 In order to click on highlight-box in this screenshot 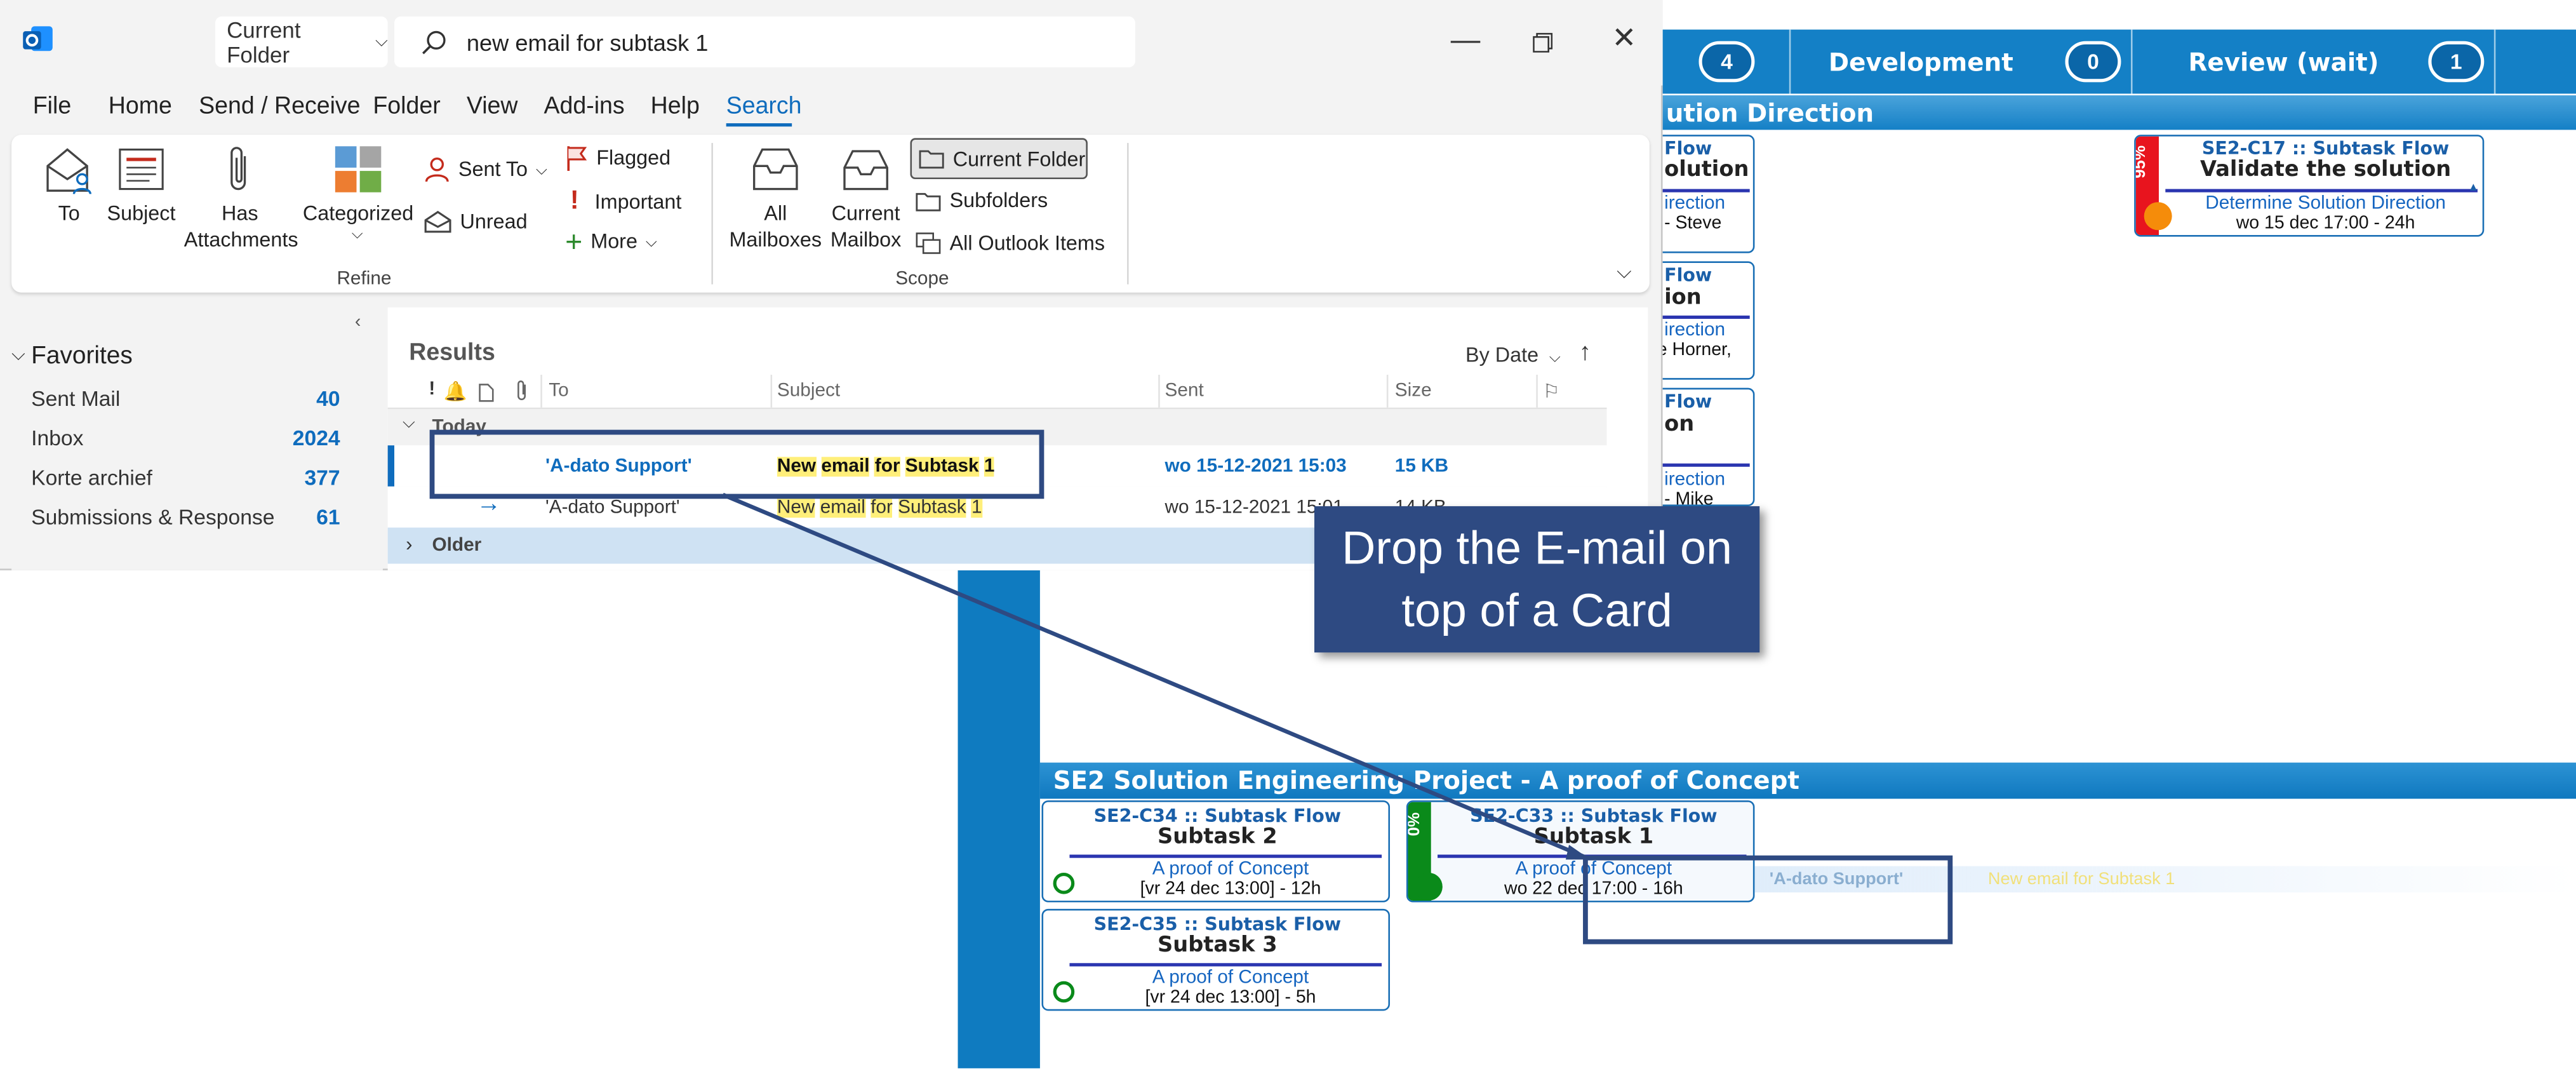, I will do `click(736, 464)`.